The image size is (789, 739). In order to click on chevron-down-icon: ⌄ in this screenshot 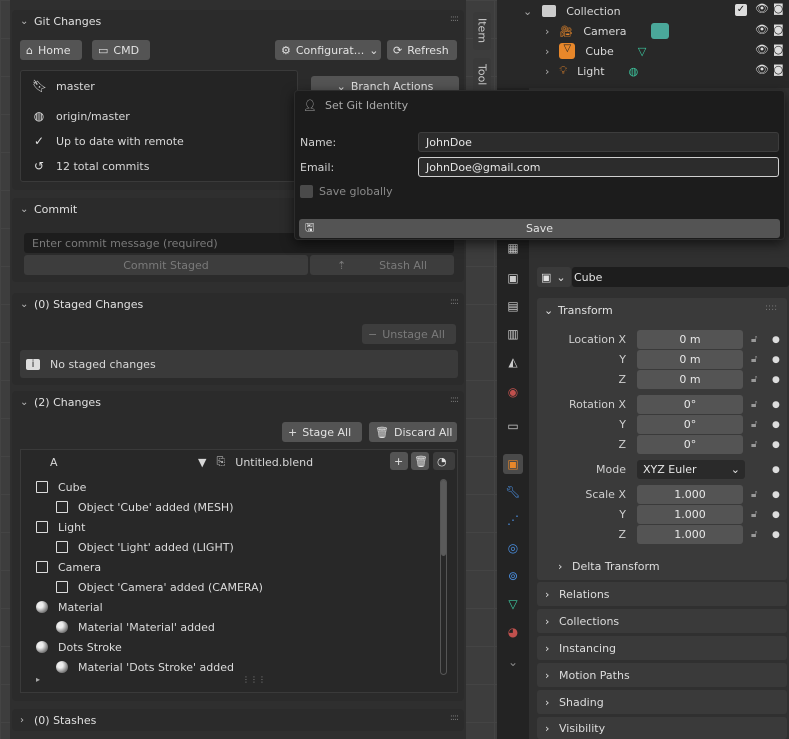, I will do `click(513, 662)`.